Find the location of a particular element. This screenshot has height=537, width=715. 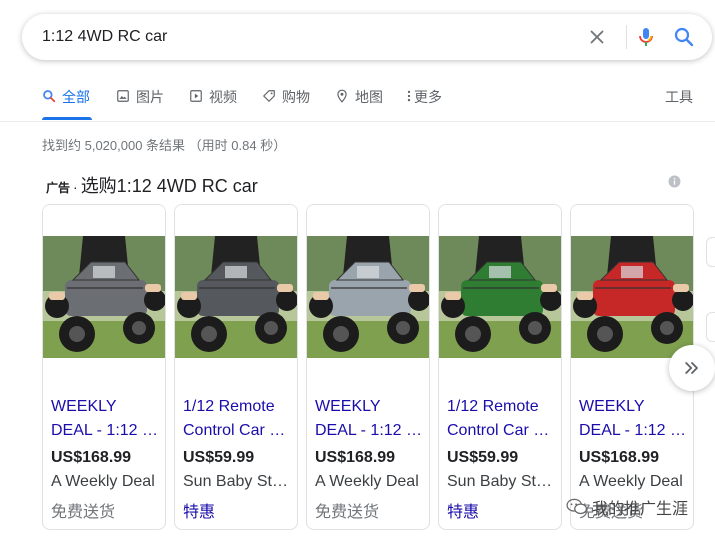

mic-icon is located at coordinates (646, 37).